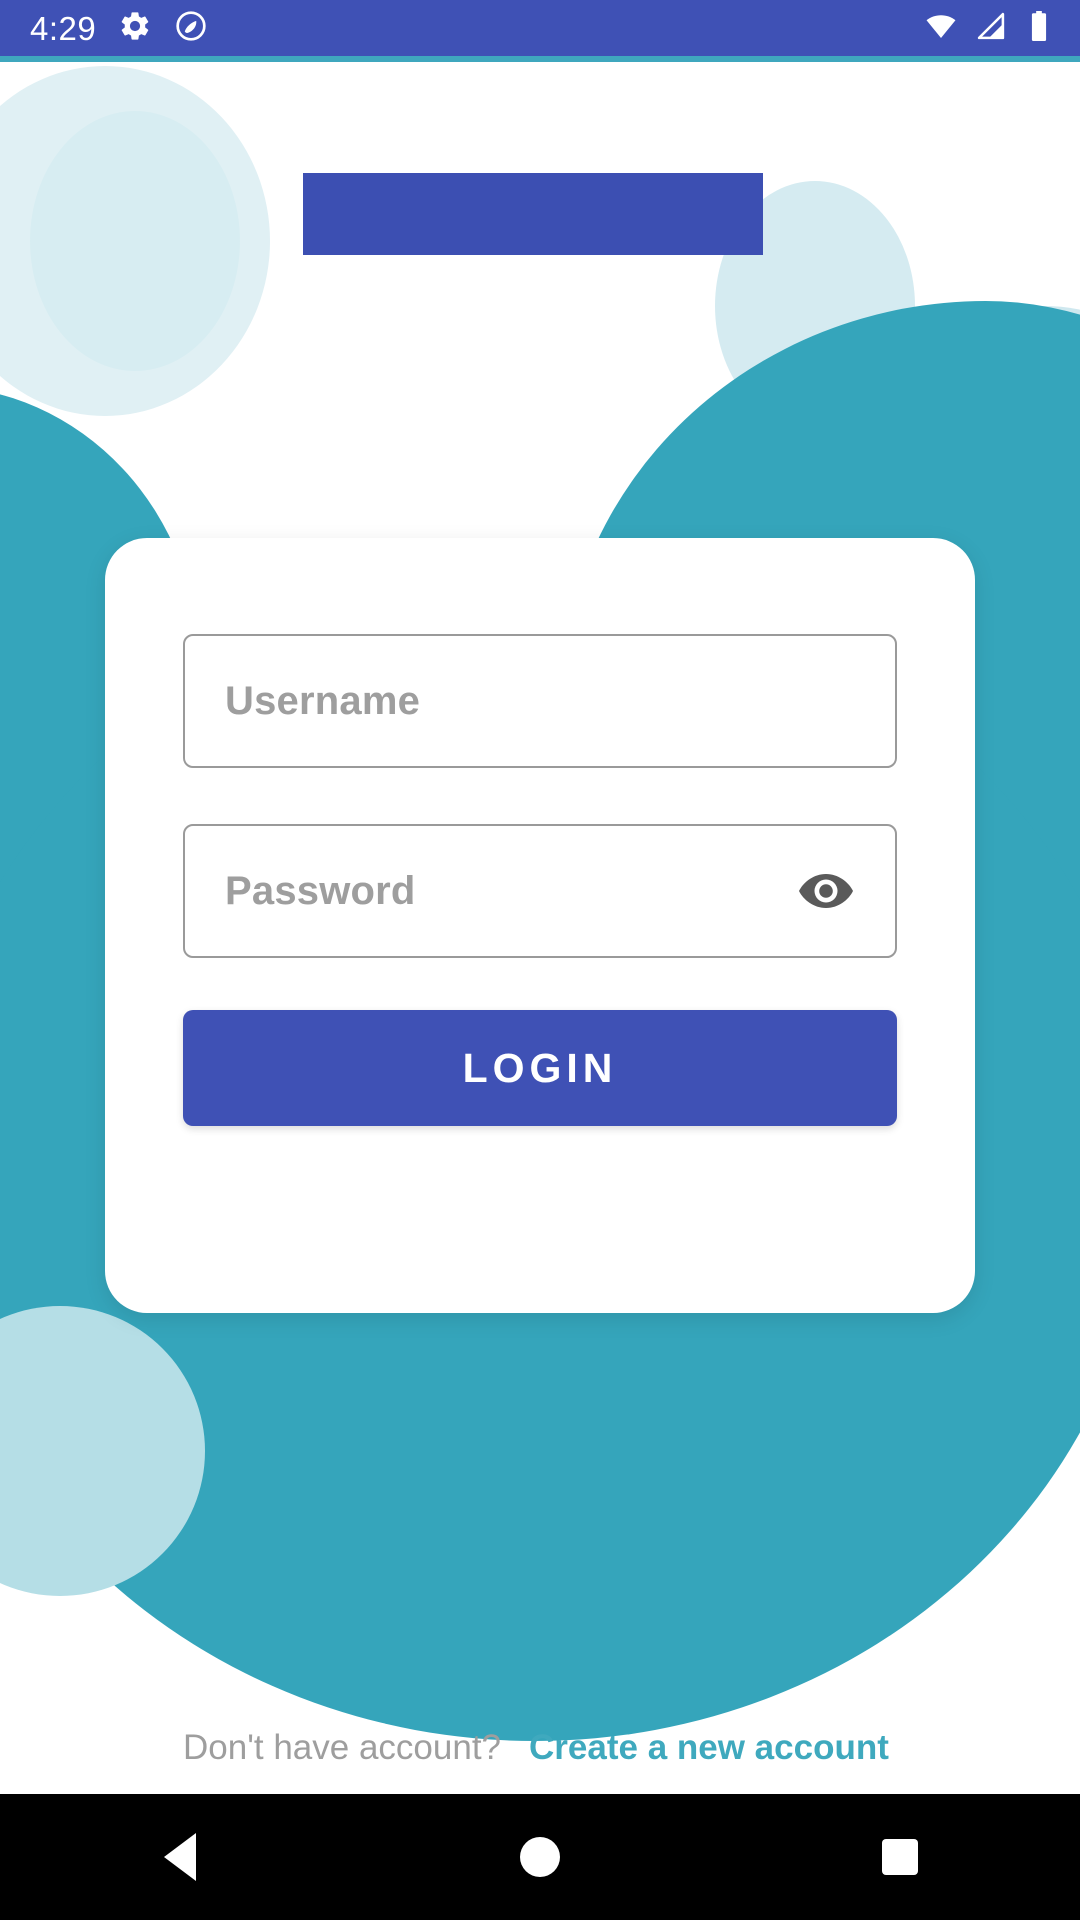  I want to click on login-button: LOGIN, so click(540, 1068).